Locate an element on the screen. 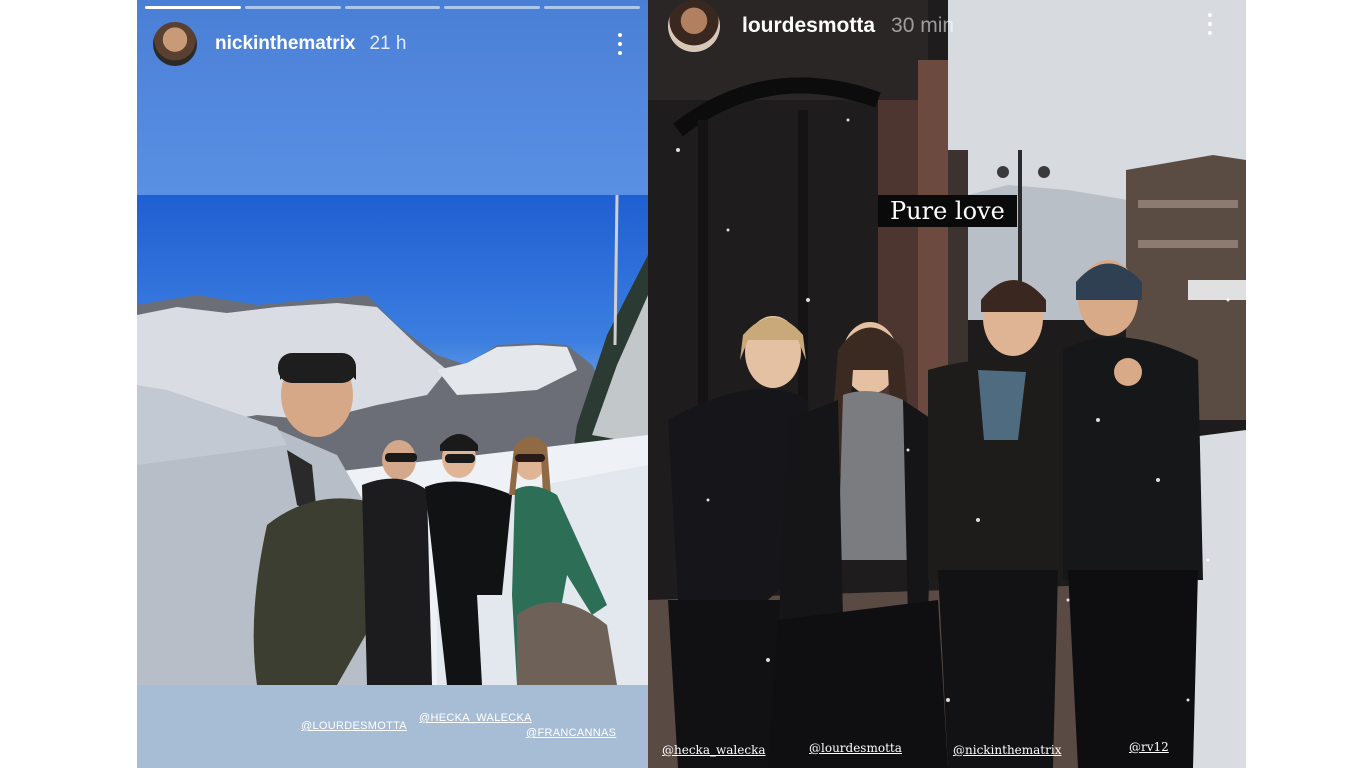  mention-tag: @lourdesmotta is located at coordinates (855, 748).